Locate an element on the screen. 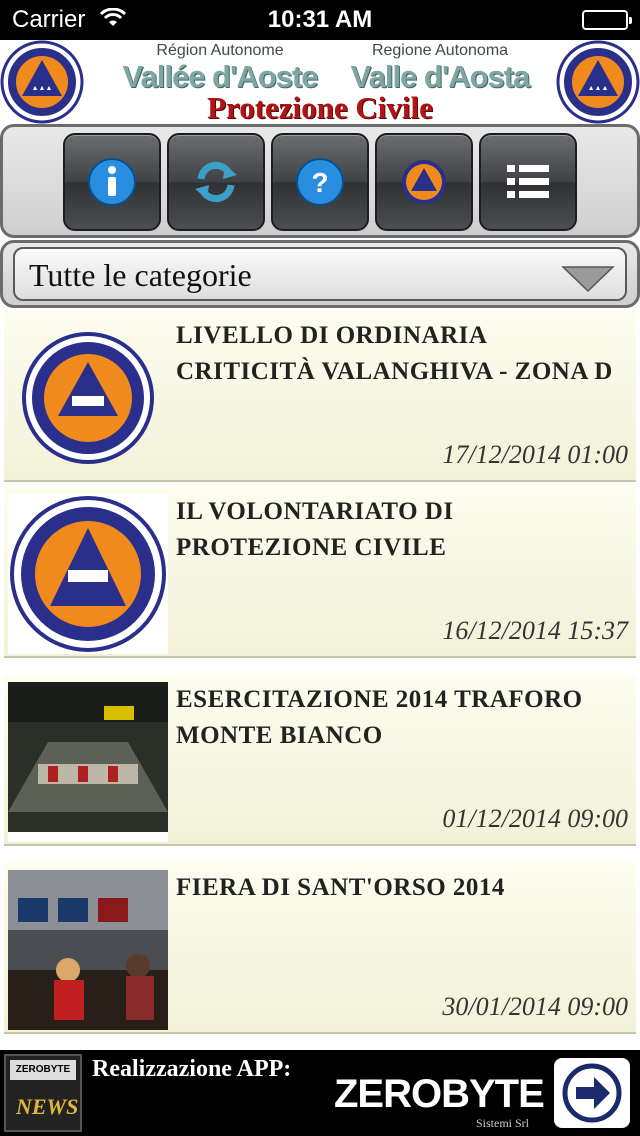  news-title: IL VOLONTARIATO DI PROTEZIONE CIVILE is located at coordinates (315, 529).